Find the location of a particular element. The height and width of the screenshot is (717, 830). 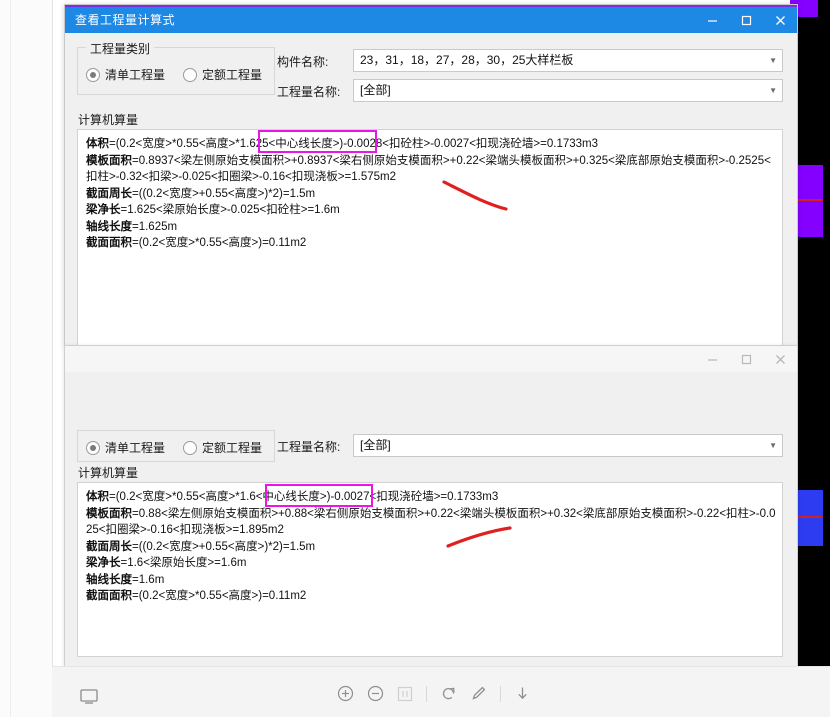

toolbar-actions is located at coordinates (434, 693).